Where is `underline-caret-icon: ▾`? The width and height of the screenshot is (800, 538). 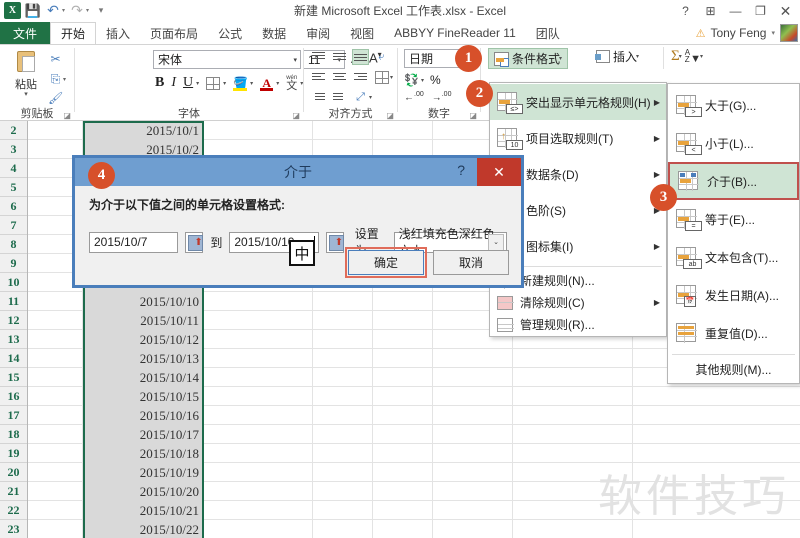 underline-caret-icon: ▾ is located at coordinates (197, 83).